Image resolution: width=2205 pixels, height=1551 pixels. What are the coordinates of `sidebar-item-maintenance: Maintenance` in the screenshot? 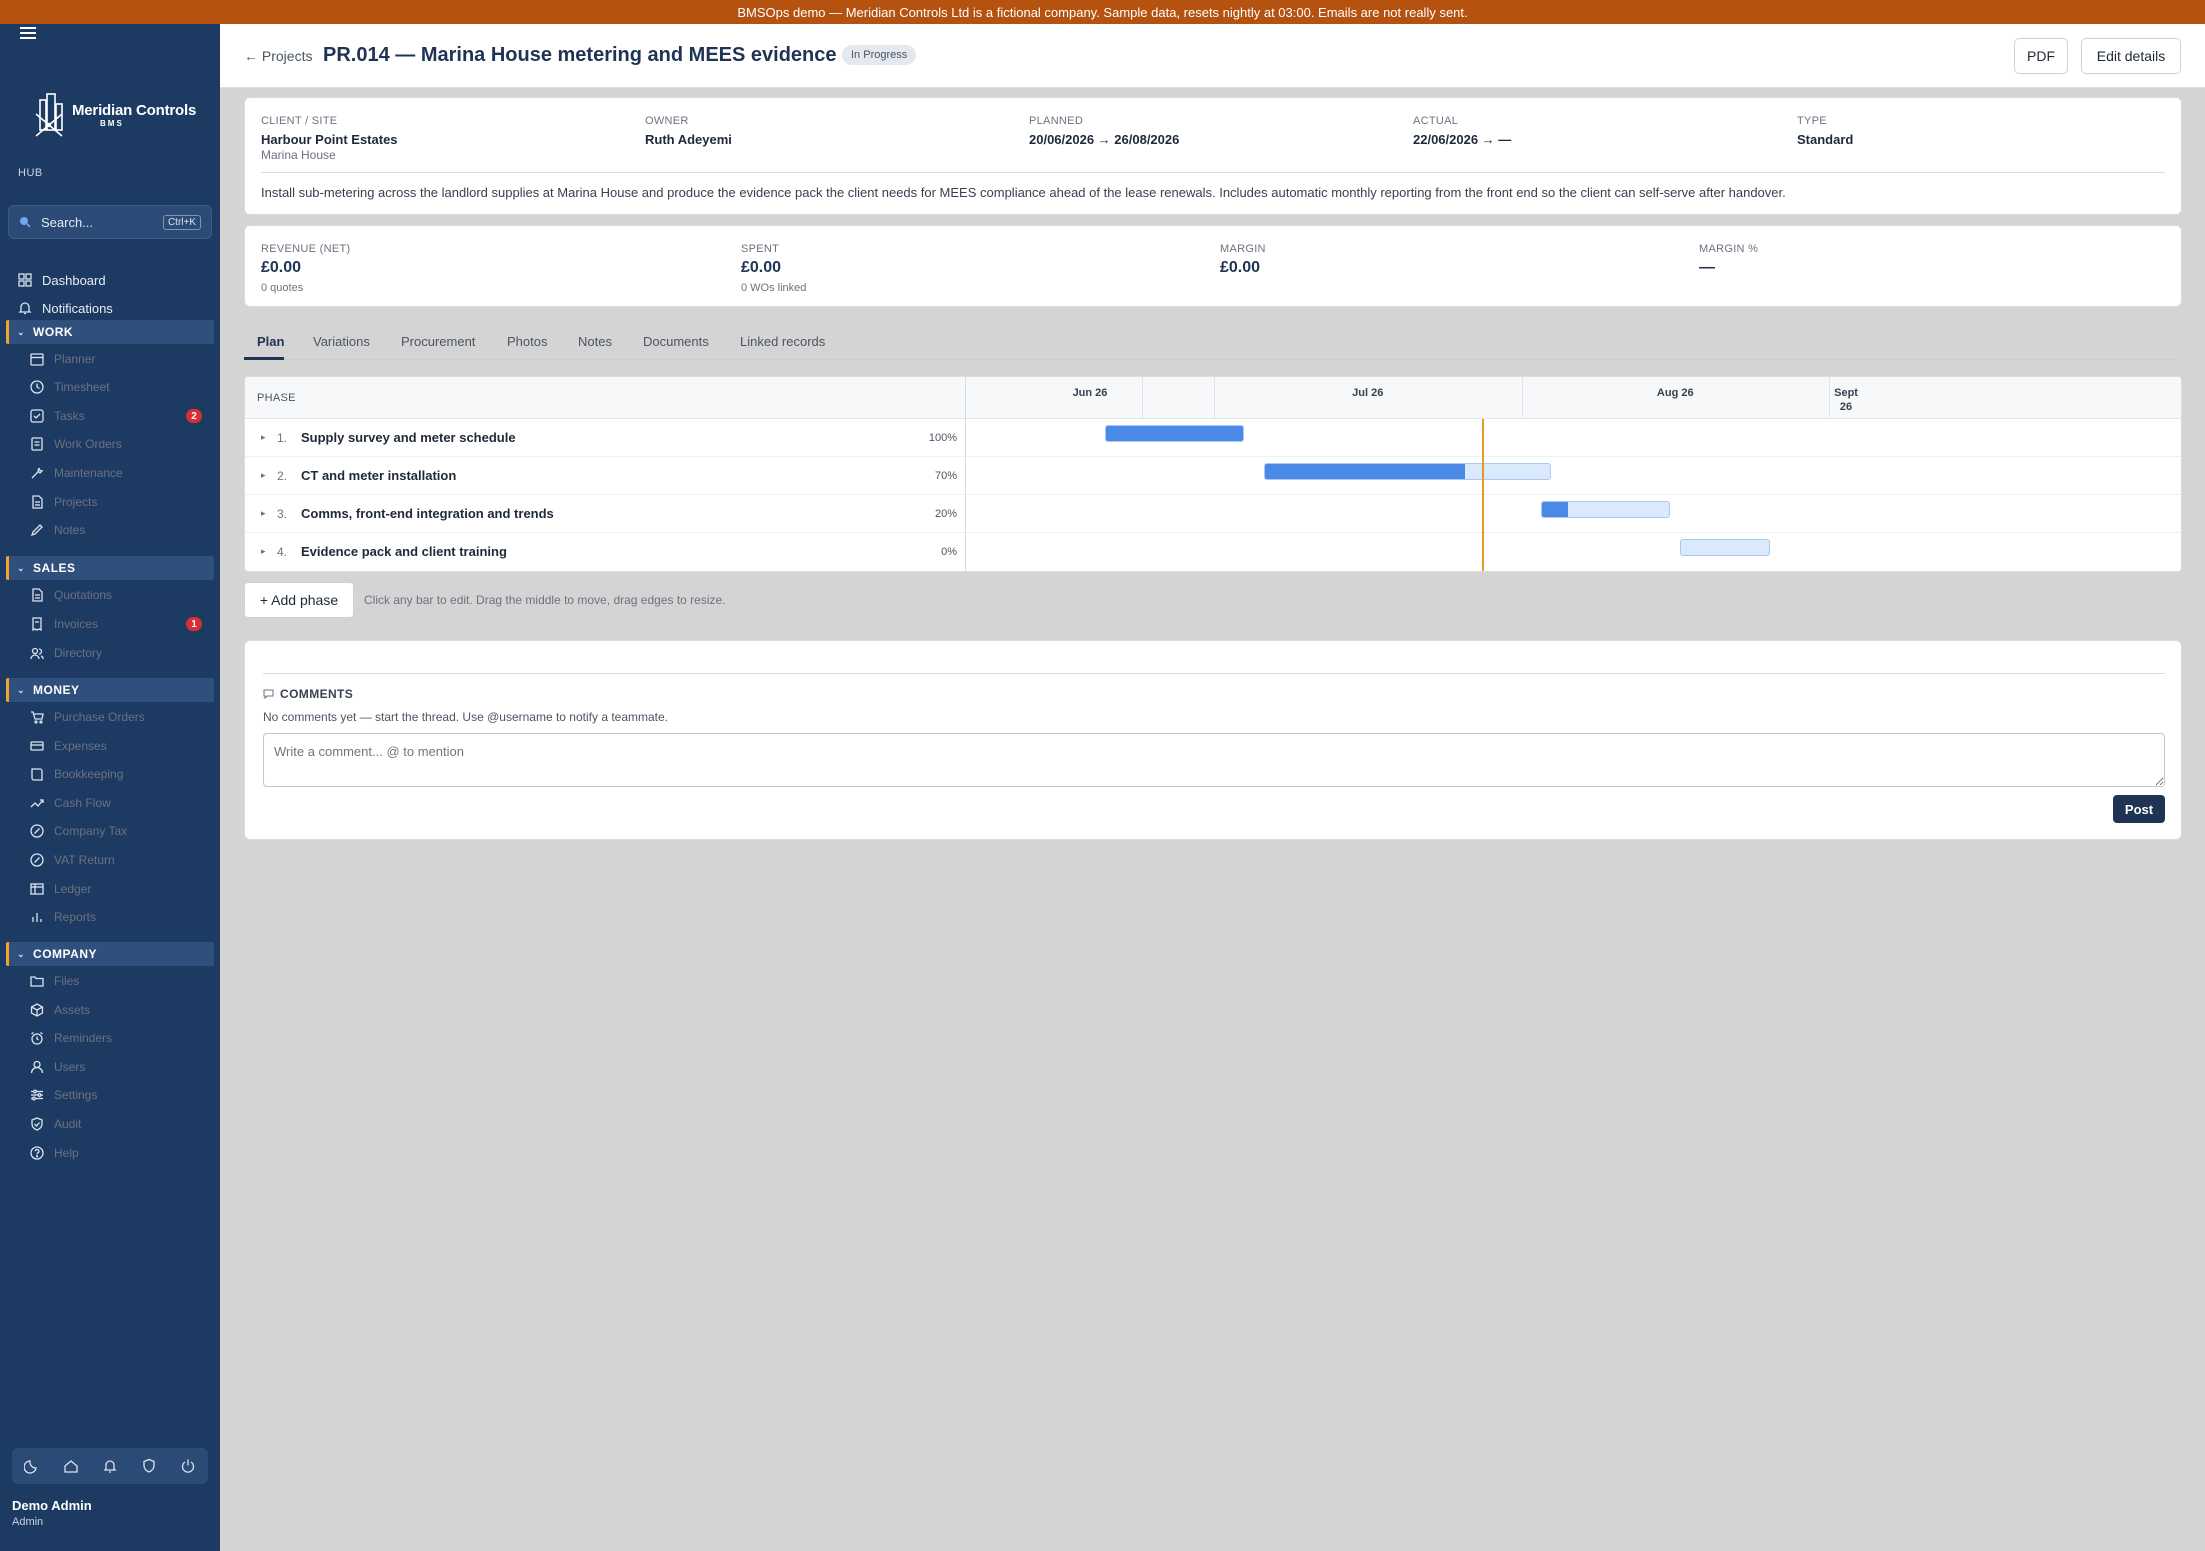 It's located at (110, 473).